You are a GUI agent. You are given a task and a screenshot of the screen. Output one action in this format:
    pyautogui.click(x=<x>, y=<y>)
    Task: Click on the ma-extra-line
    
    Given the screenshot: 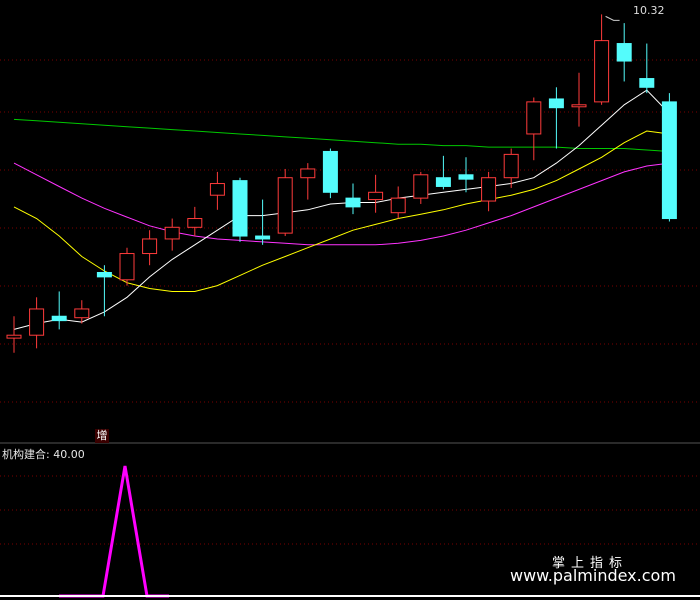 What is the action you would take?
    pyautogui.click(x=341, y=135)
    